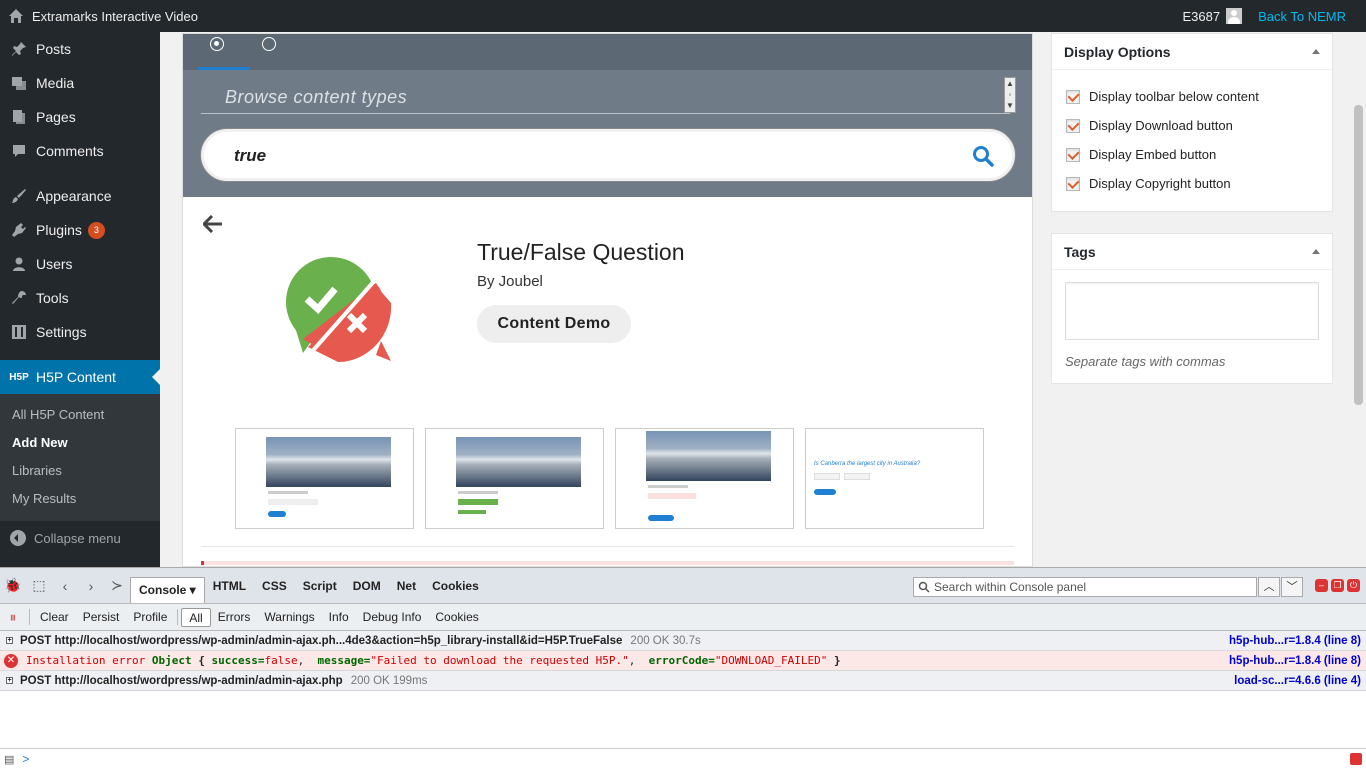 The width and height of the screenshot is (1366, 768). What do you see at coordinates (1269, 587) in the screenshot?
I see `search-prev-button: ︿` at bounding box center [1269, 587].